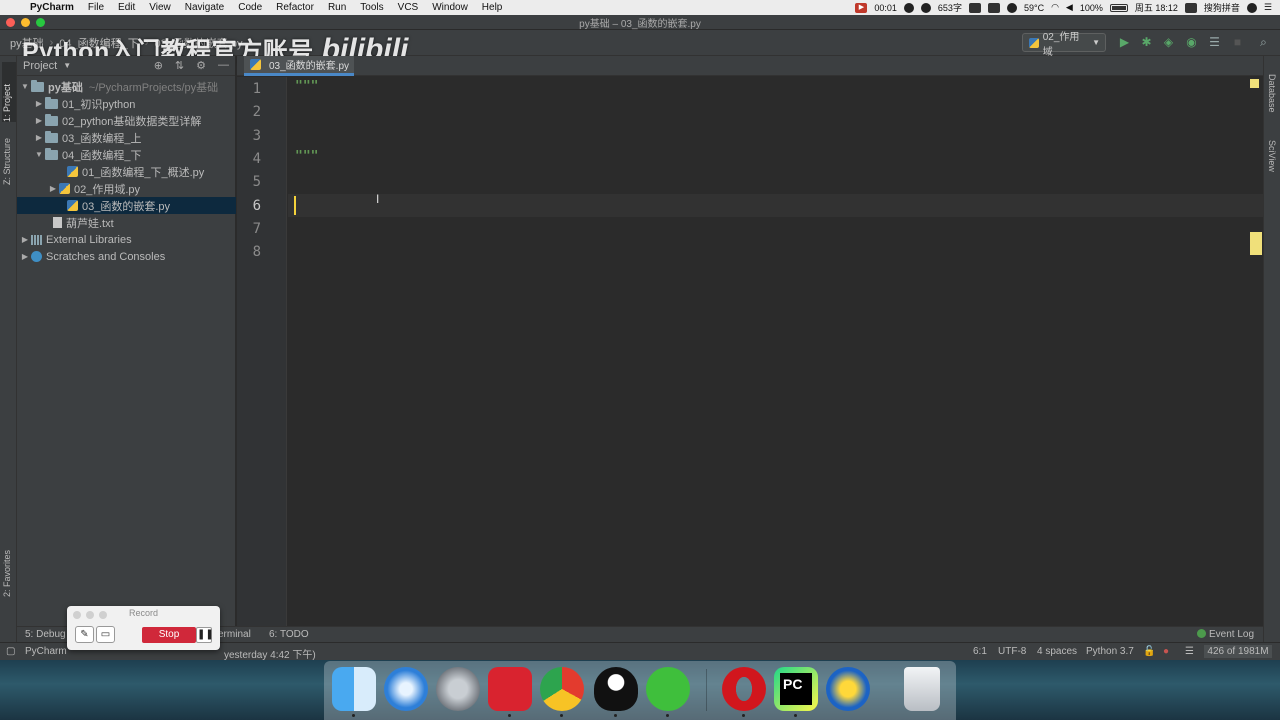  Describe the element at coordinates (126, 205) in the screenshot. I see `tree-file-nested-functions: 03_函数的嵌套.py` at that location.